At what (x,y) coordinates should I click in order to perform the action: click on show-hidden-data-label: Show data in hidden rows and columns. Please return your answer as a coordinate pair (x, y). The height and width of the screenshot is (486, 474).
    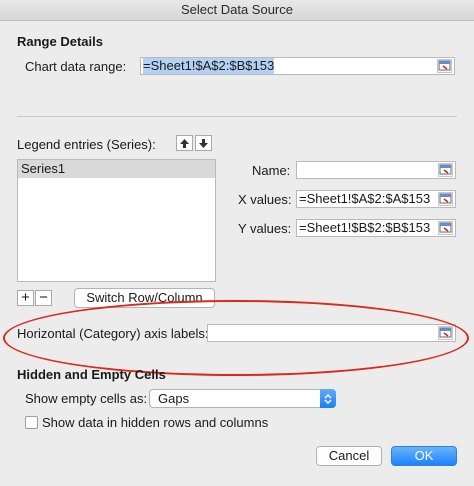
    Looking at the image, I should click on (155, 422).